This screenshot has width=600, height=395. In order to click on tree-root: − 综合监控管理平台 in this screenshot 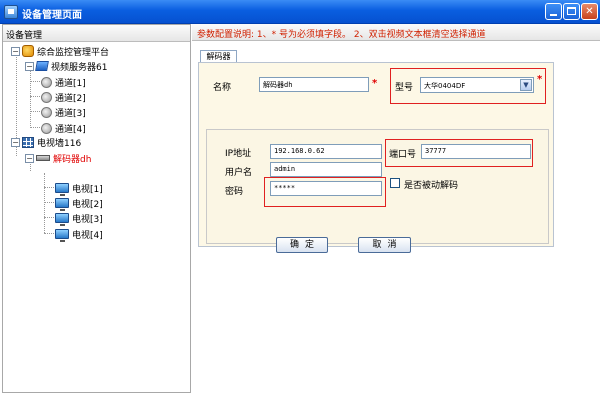, I will do `click(60, 51)`.